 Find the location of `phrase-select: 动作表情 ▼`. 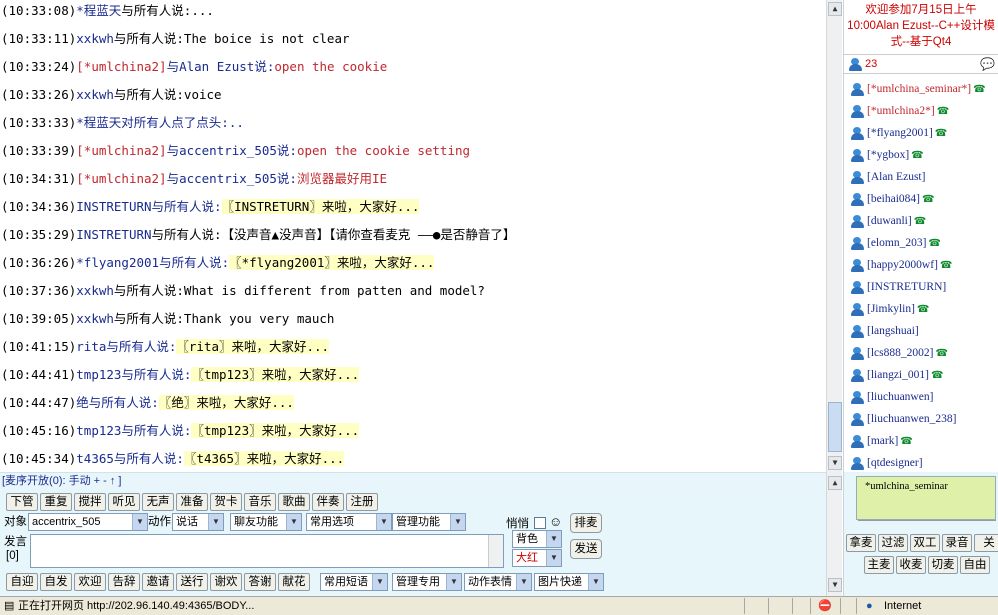

phrase-select: 动作表情 ▼ is located at coordinates (498, 582).